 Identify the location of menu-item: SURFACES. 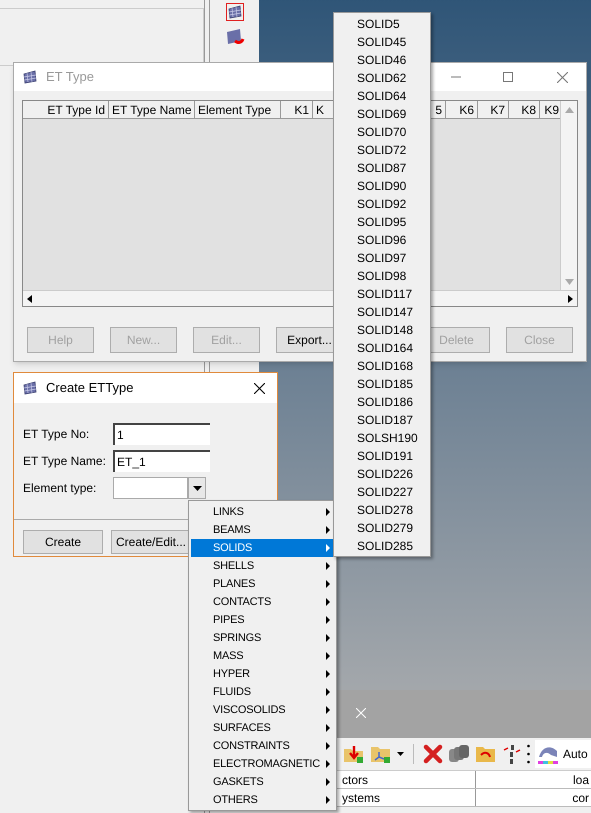
(262, 728).